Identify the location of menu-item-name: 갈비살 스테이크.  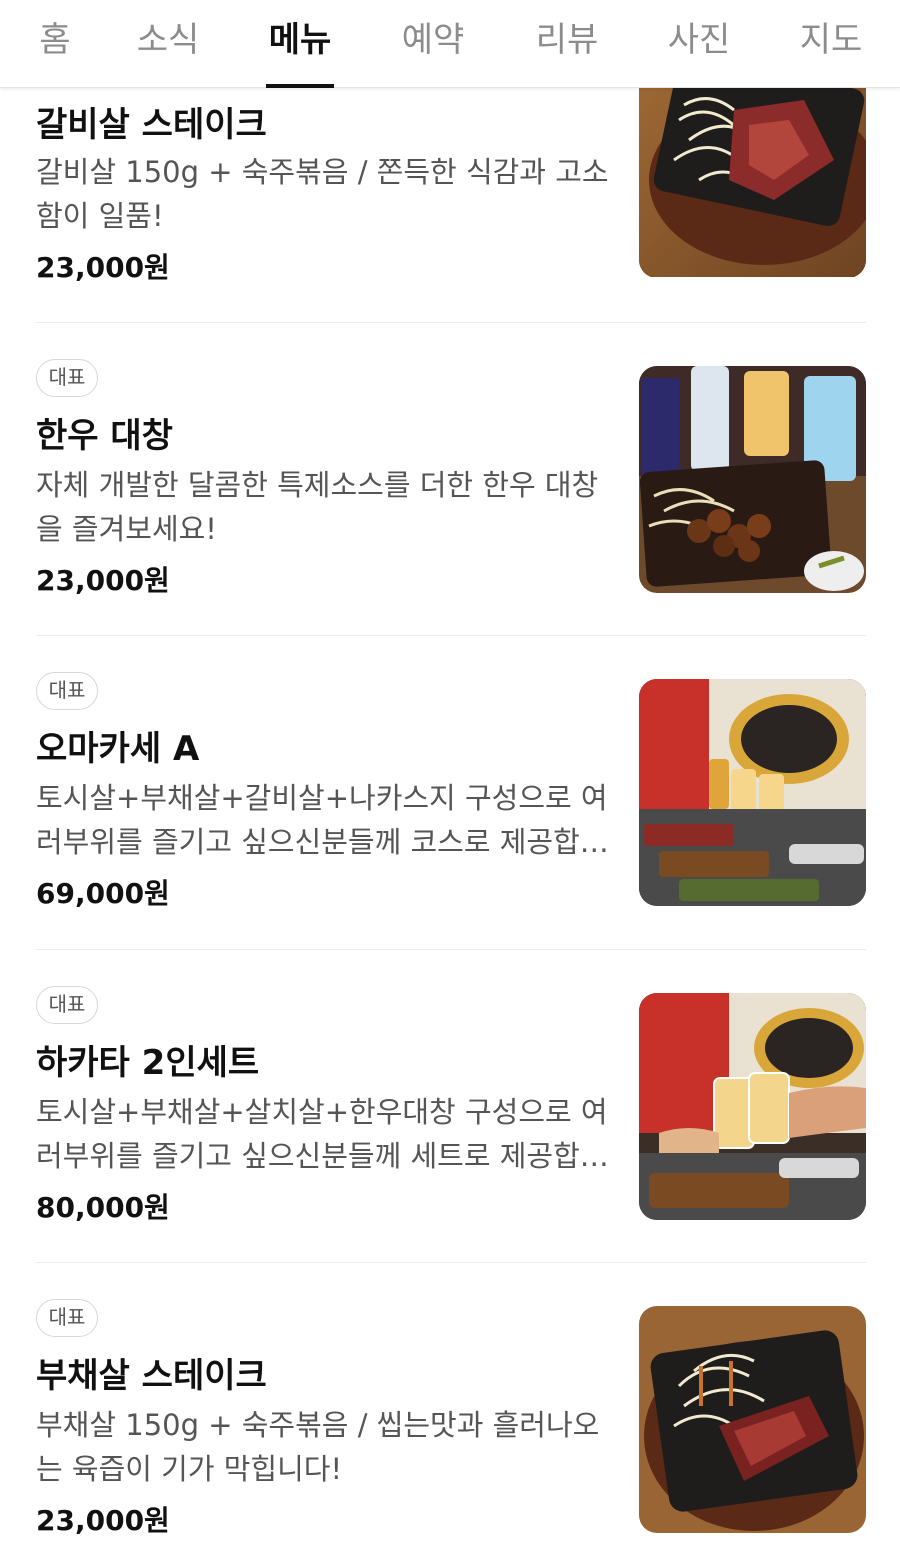
(151, 125).